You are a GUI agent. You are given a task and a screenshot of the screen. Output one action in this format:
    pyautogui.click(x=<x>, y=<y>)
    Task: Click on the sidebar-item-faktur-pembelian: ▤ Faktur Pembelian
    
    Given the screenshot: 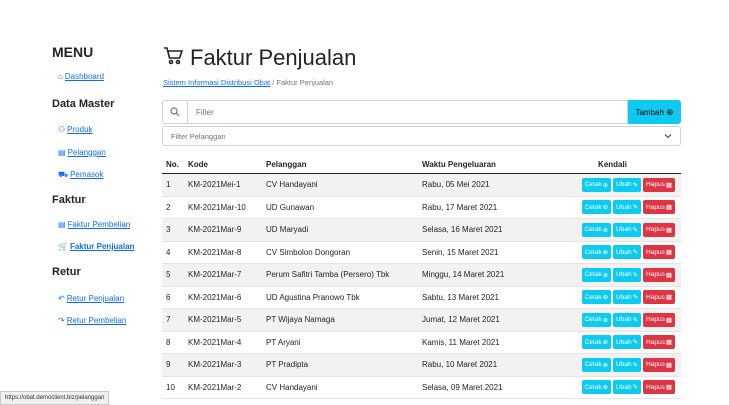 What is the action you would take?
    pyautogui.click(x=94, y=224)
    